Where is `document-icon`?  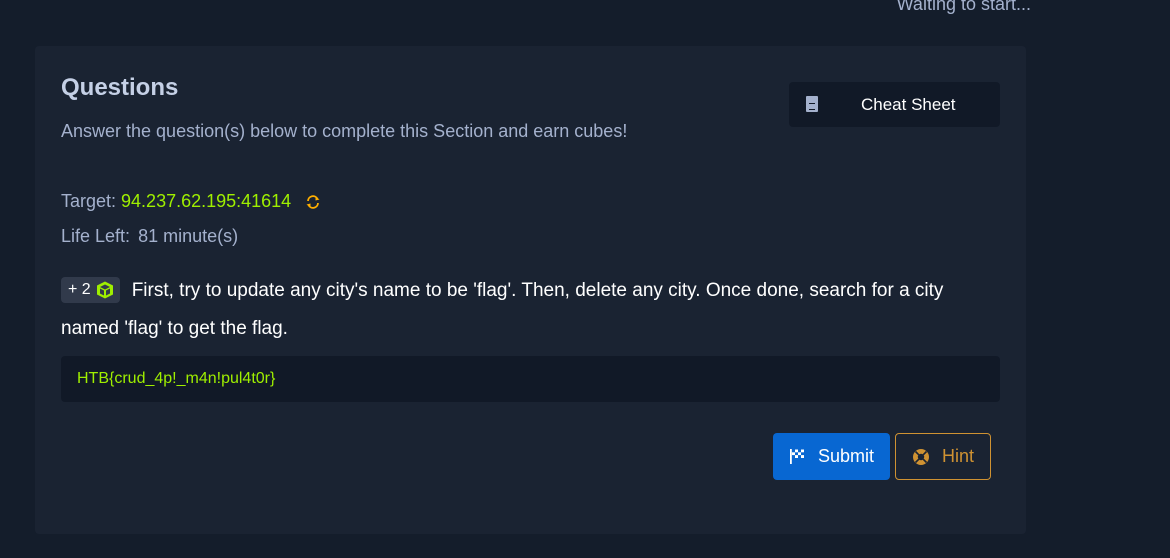
document-icon is located at coordinates (812, 104).